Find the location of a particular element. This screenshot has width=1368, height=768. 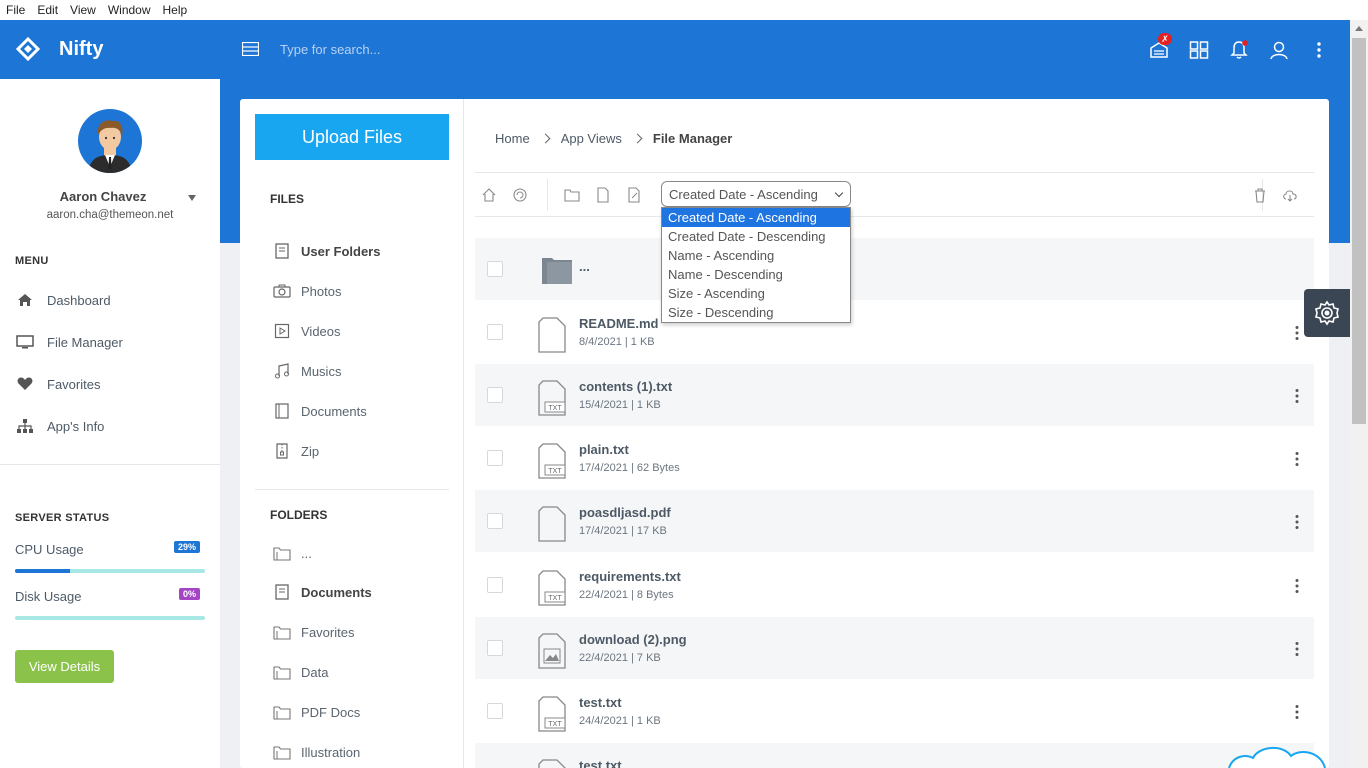

sidebar-item-dashboard: Dashboard is located at coordinates (63, 300).